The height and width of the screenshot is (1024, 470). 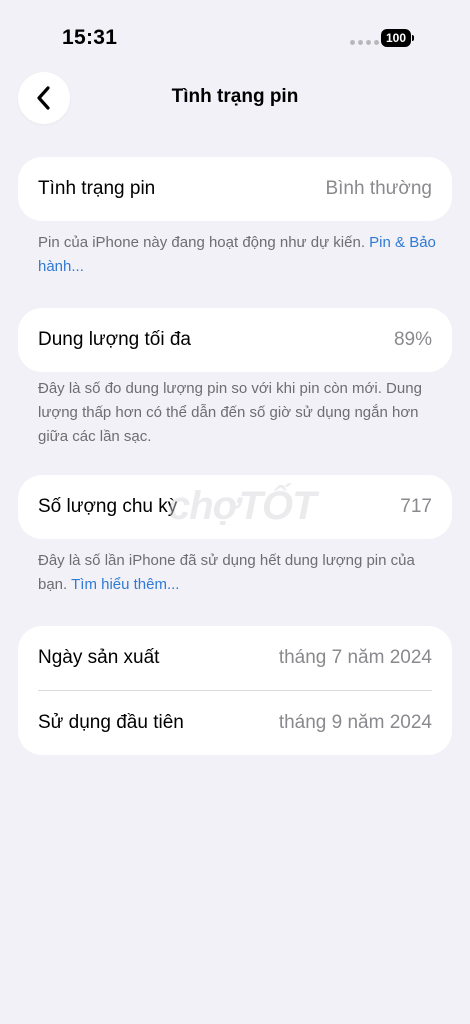 I want to click on manufacture-date-row: Ngày sản xuất tháng 7 năm 2024, so click(x=235, y=658).